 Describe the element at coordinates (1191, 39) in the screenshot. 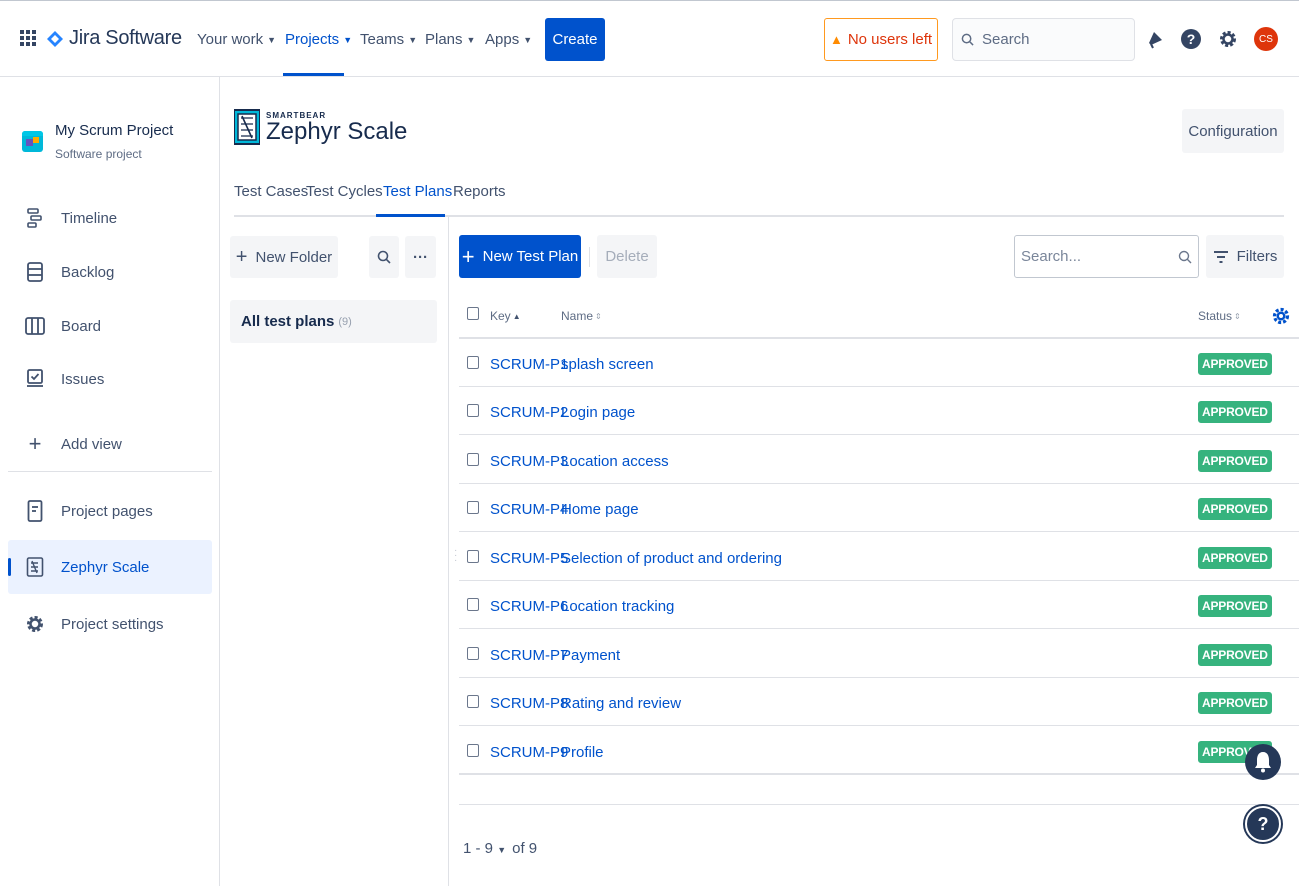

I see `help-icon: ?` at that location.